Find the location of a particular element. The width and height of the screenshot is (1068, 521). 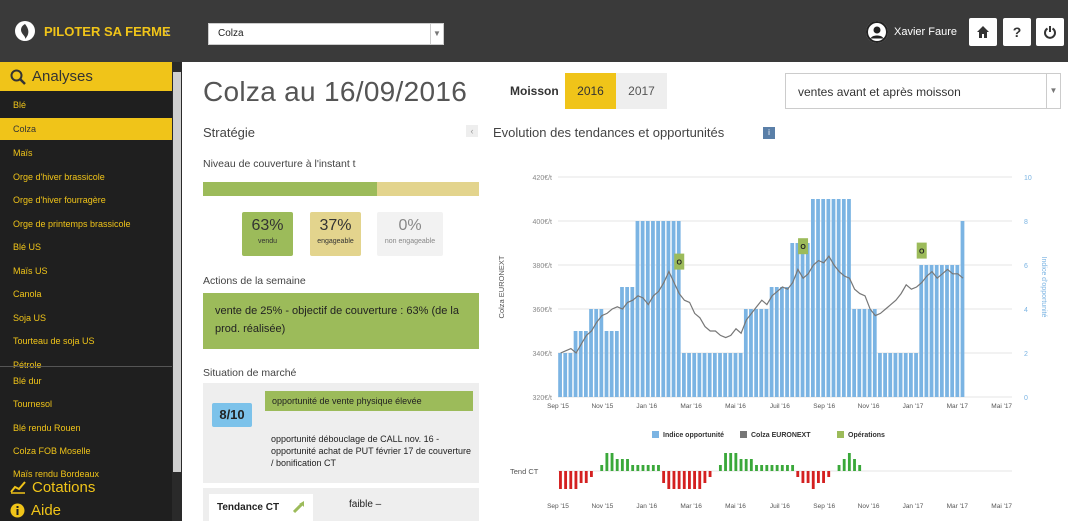

sidebar-item: Orge d'hiver fourragère is located at coordinates (86, 200).